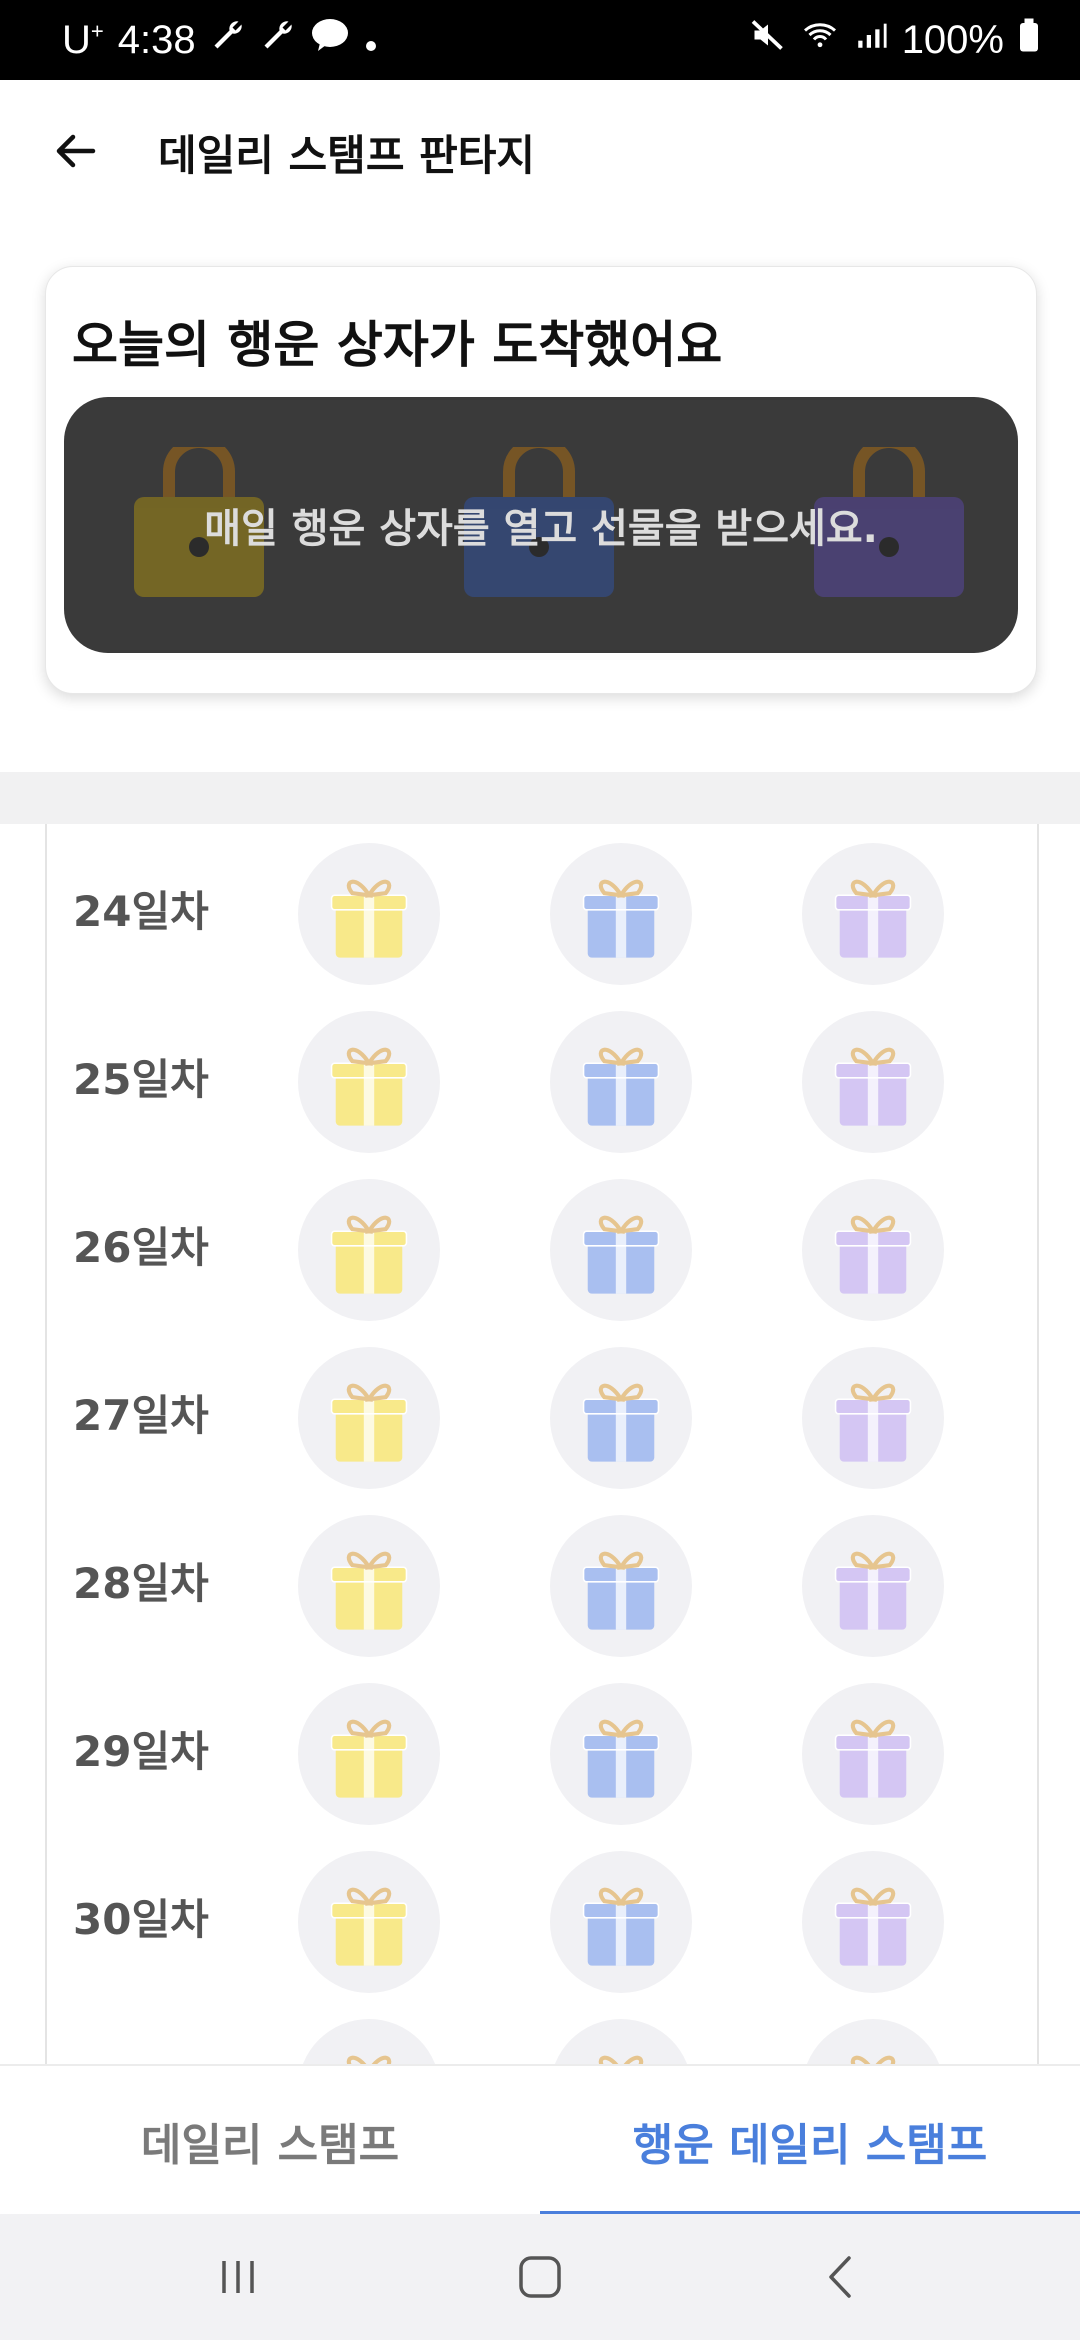  Describe the element at coordinates (540, 155) in the screenshot. I see `app-header: 데일리 스탬프 판타지` at that location.